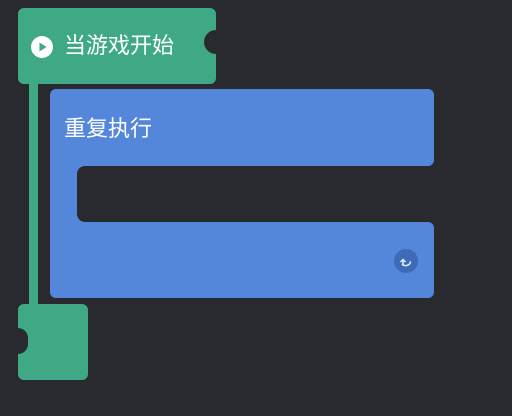 This screenshot has height=416, width=512. I want to click on play-icon, so click(42, 47).